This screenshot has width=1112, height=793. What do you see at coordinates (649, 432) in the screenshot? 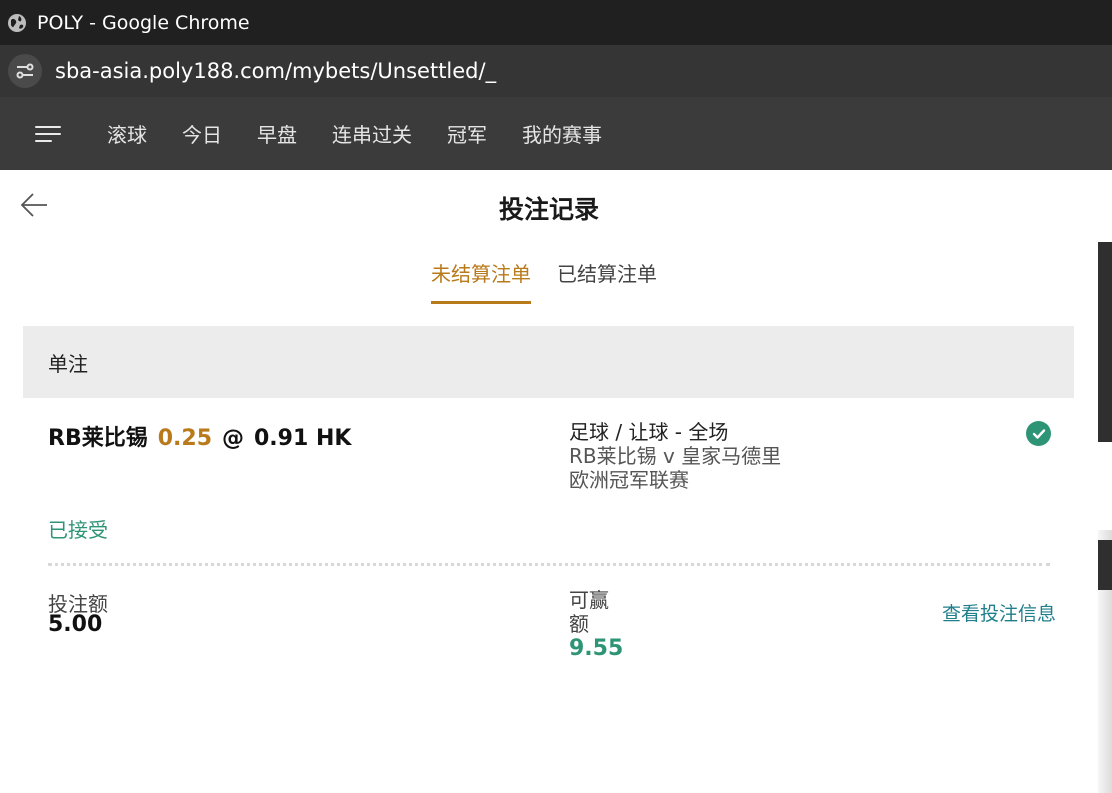
I see `bet-market: 足球 / 让球 - 全场` at bounding box center [649, 432].